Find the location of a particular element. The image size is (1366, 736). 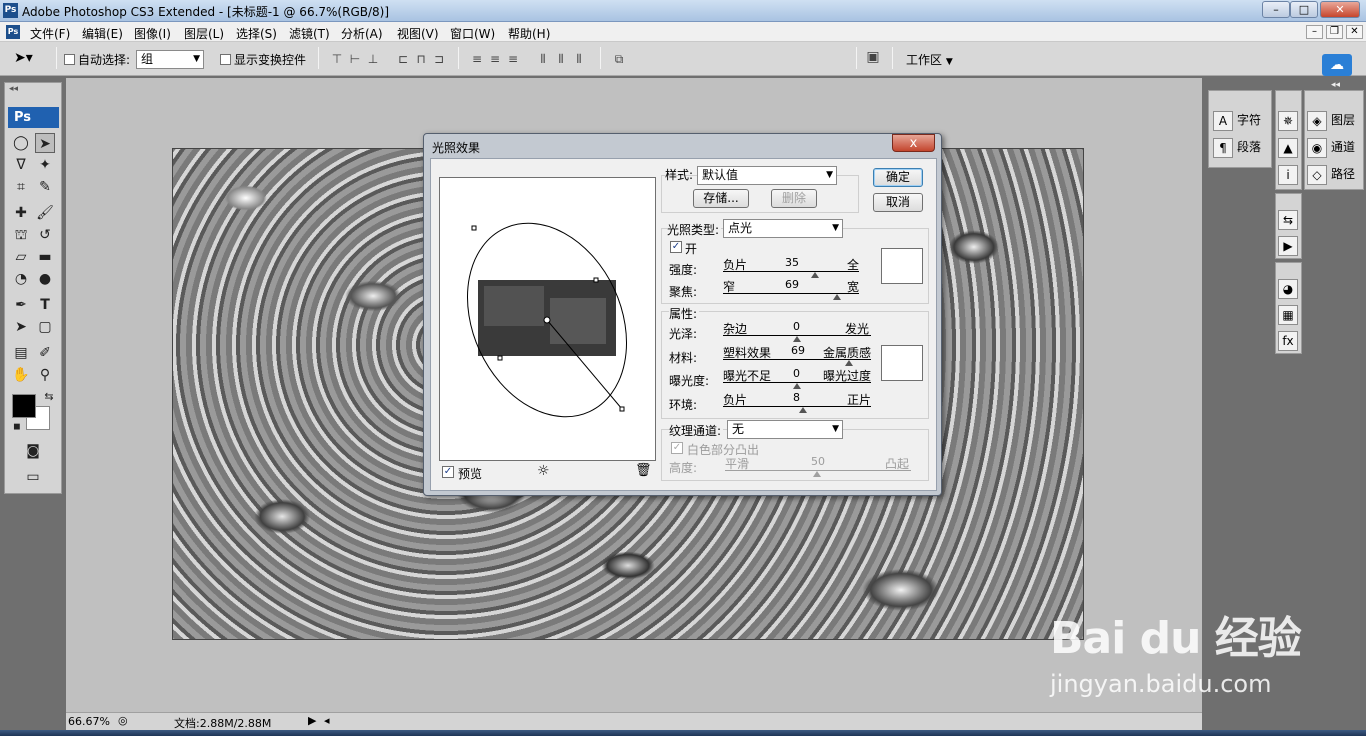

cloud-icon: ☁ is located at coordinates (1337, 65).